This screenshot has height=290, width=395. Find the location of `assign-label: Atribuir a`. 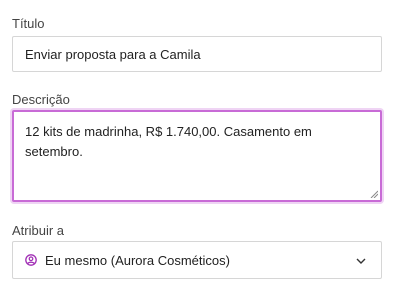

assign-label: Atribuir a is located at coordinates (38, 230).